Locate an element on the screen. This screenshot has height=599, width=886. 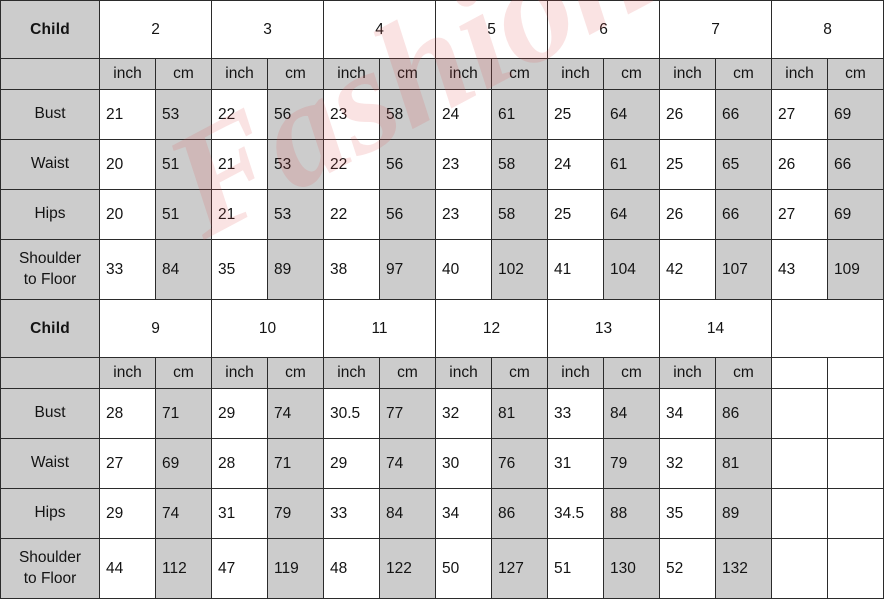
value-cell-inch: 26 is located at coordinates (687, 214).